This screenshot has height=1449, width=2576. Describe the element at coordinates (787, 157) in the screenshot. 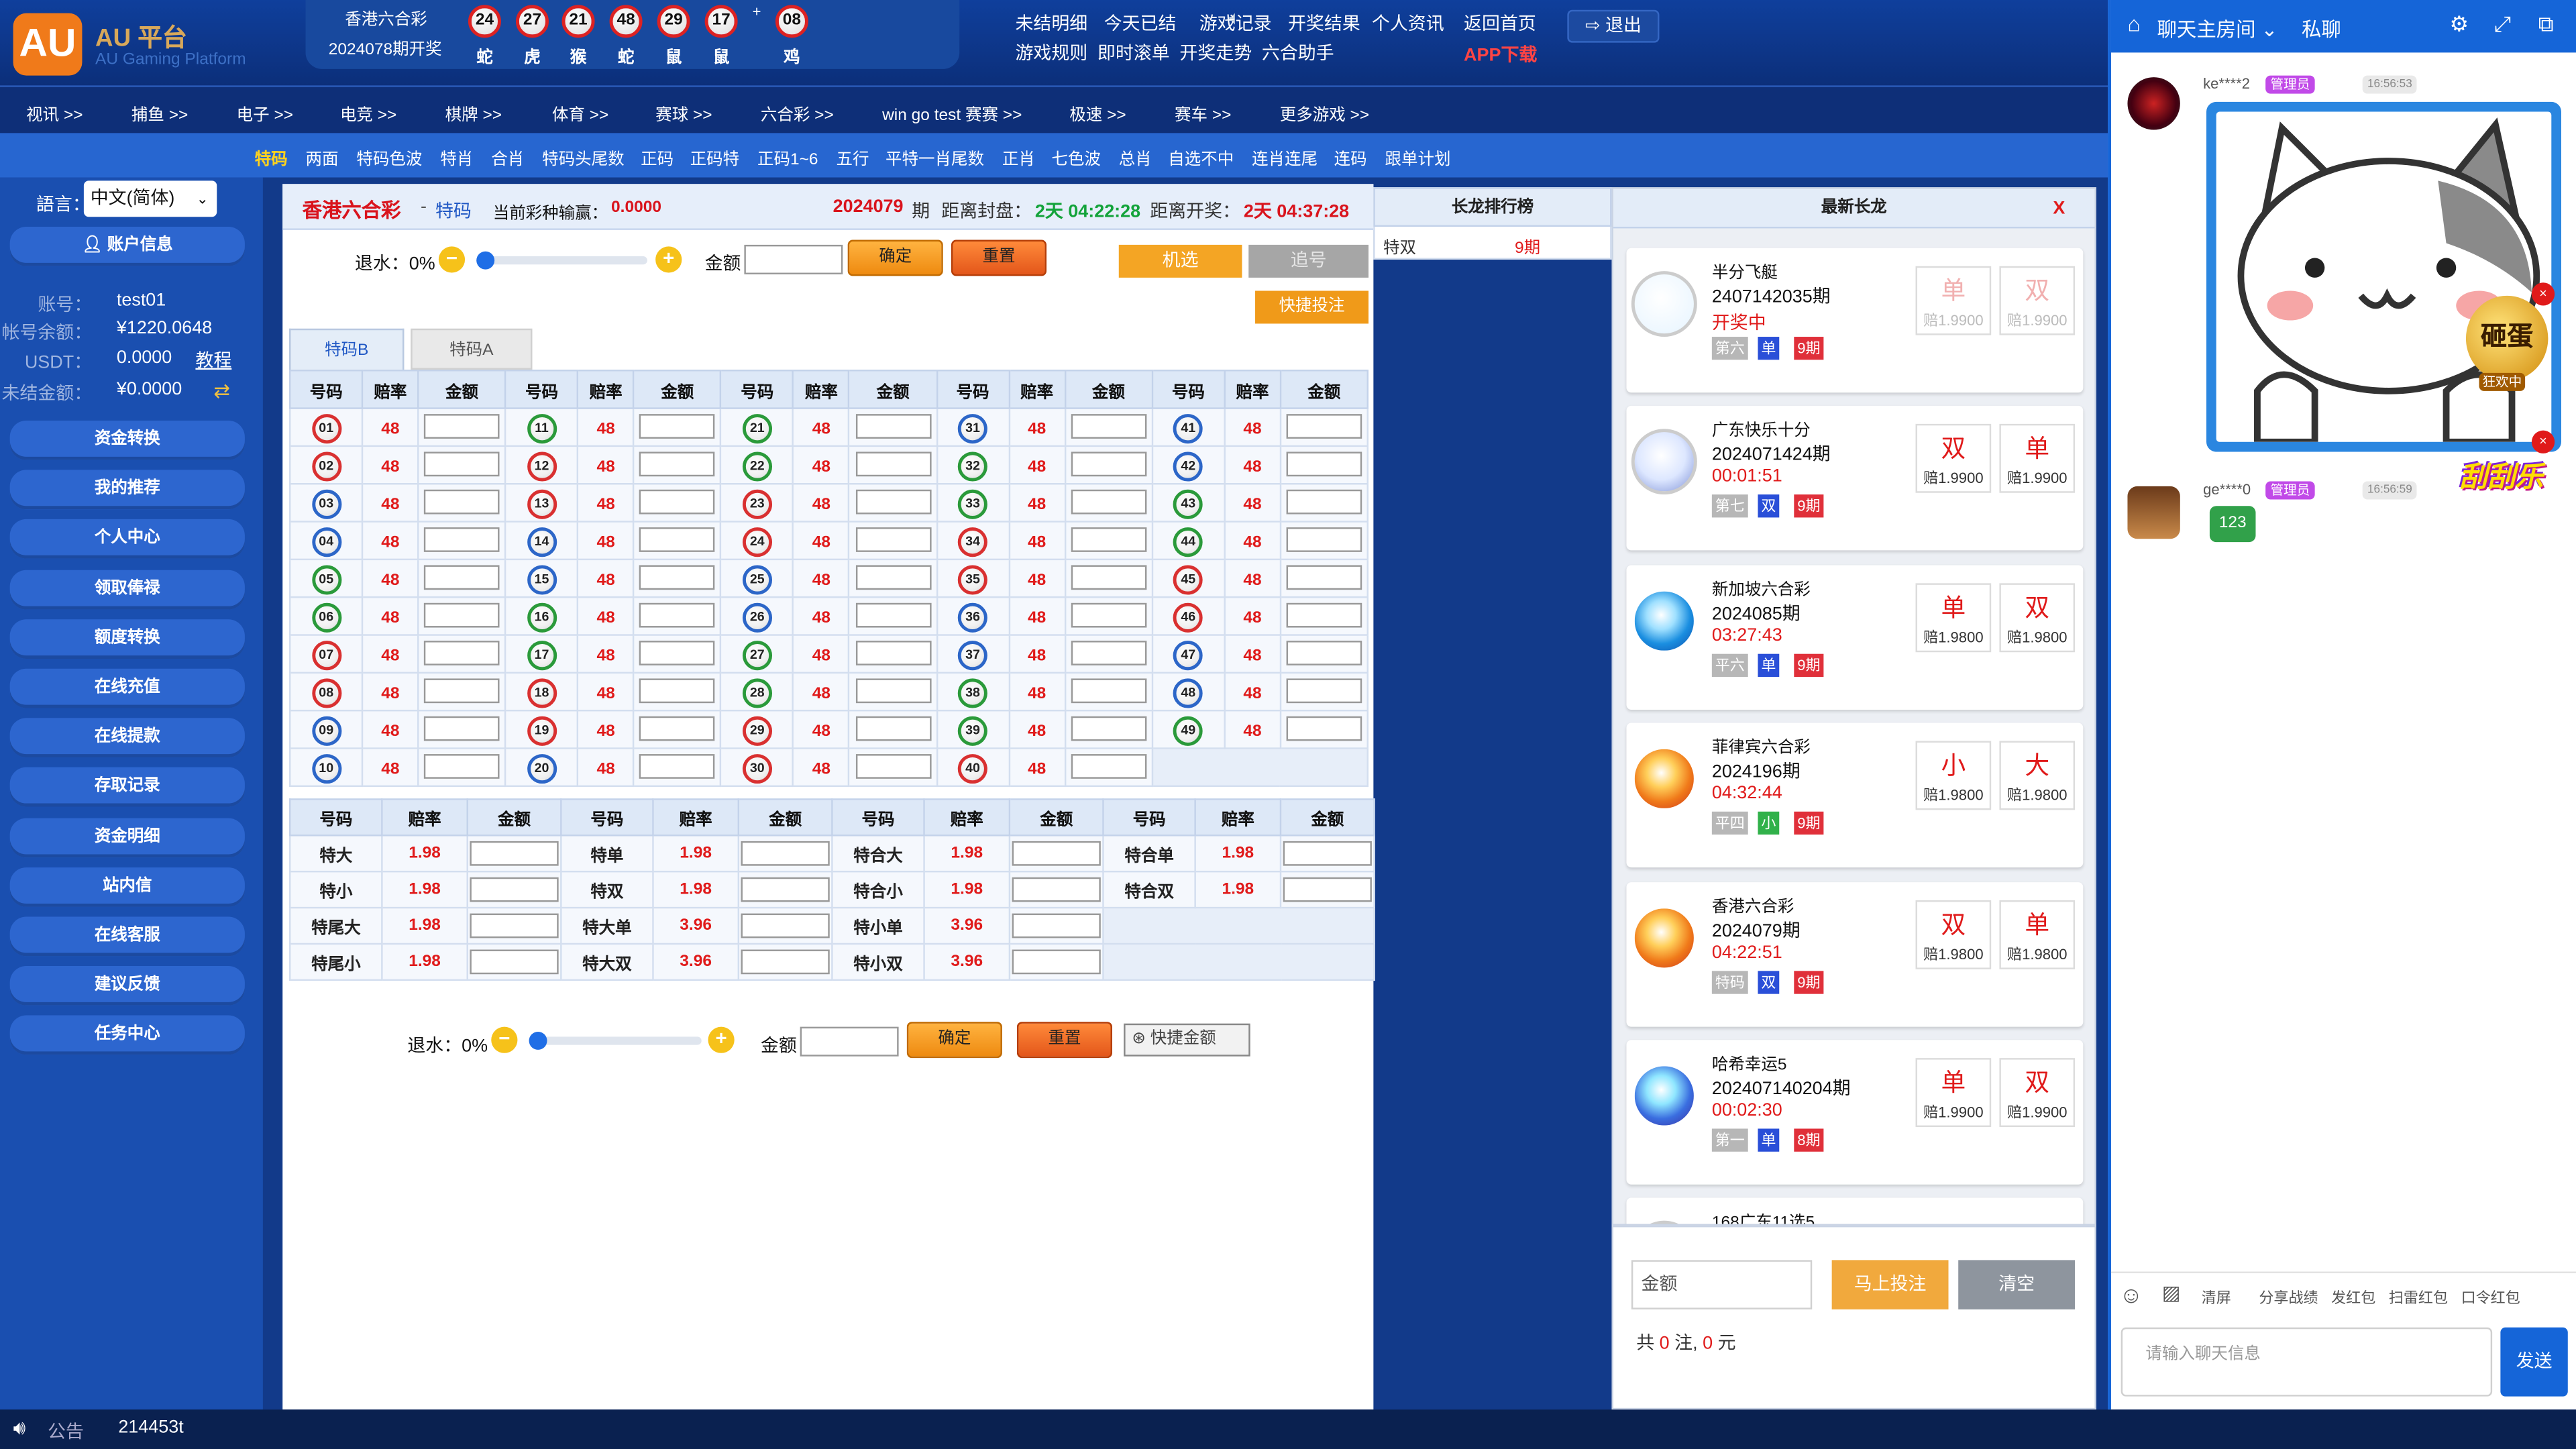

I see `play-type-item: 正码1~6` at that location.